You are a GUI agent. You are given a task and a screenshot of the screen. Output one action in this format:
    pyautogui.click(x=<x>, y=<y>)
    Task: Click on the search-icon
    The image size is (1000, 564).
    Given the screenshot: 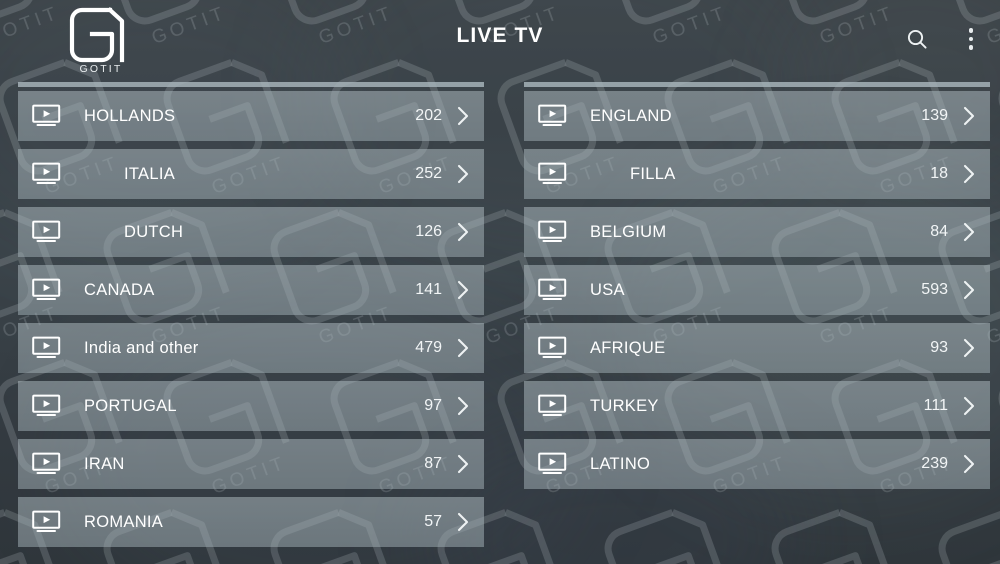 What is the action you would take?
    pyautogui.click(x=917, y=39)
    